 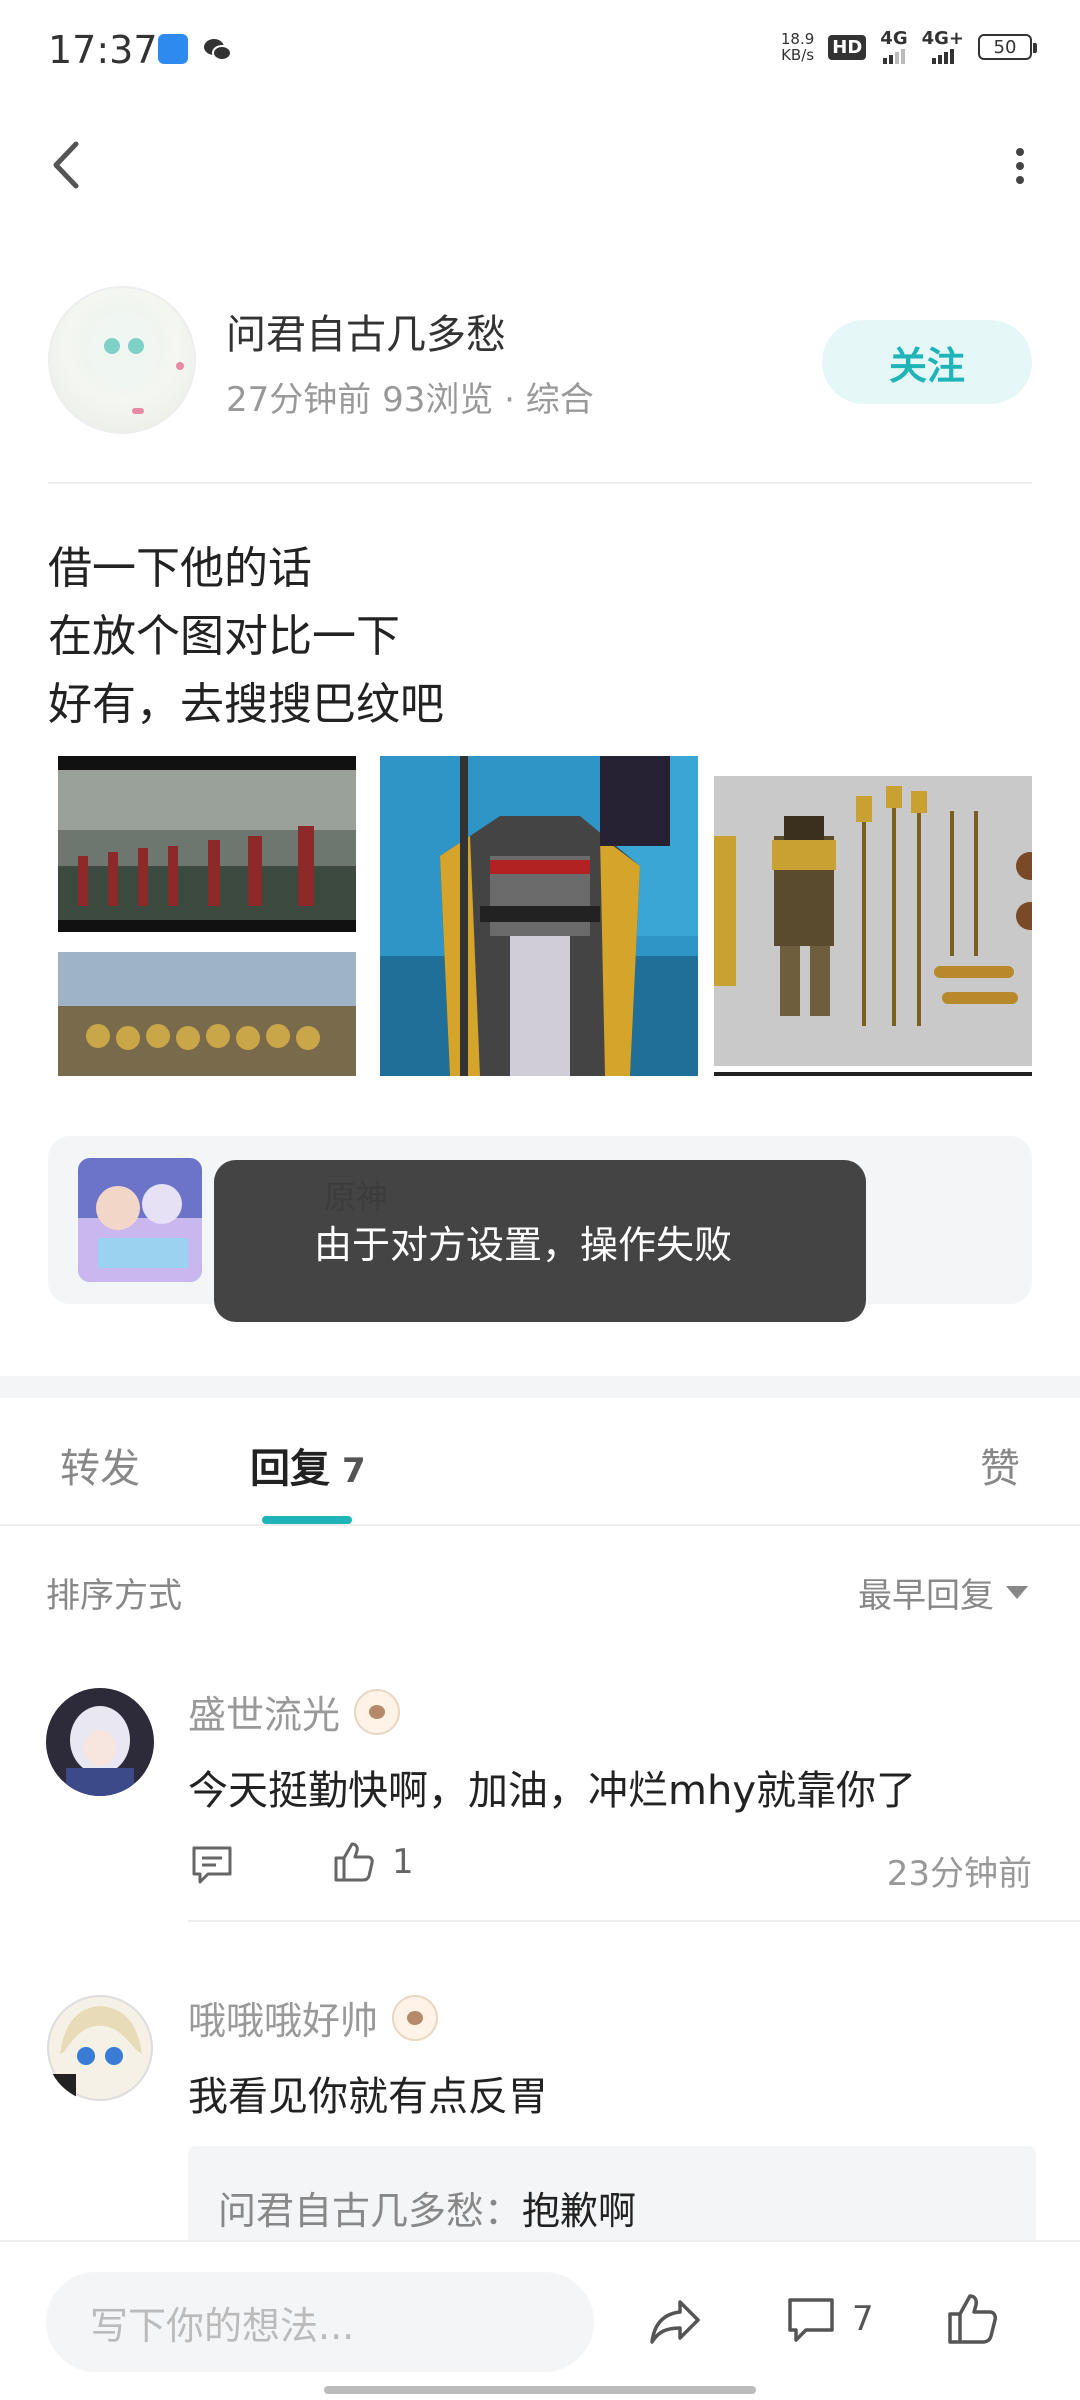 I want to click on follow-button: 关注, so click(x=927, y=362).